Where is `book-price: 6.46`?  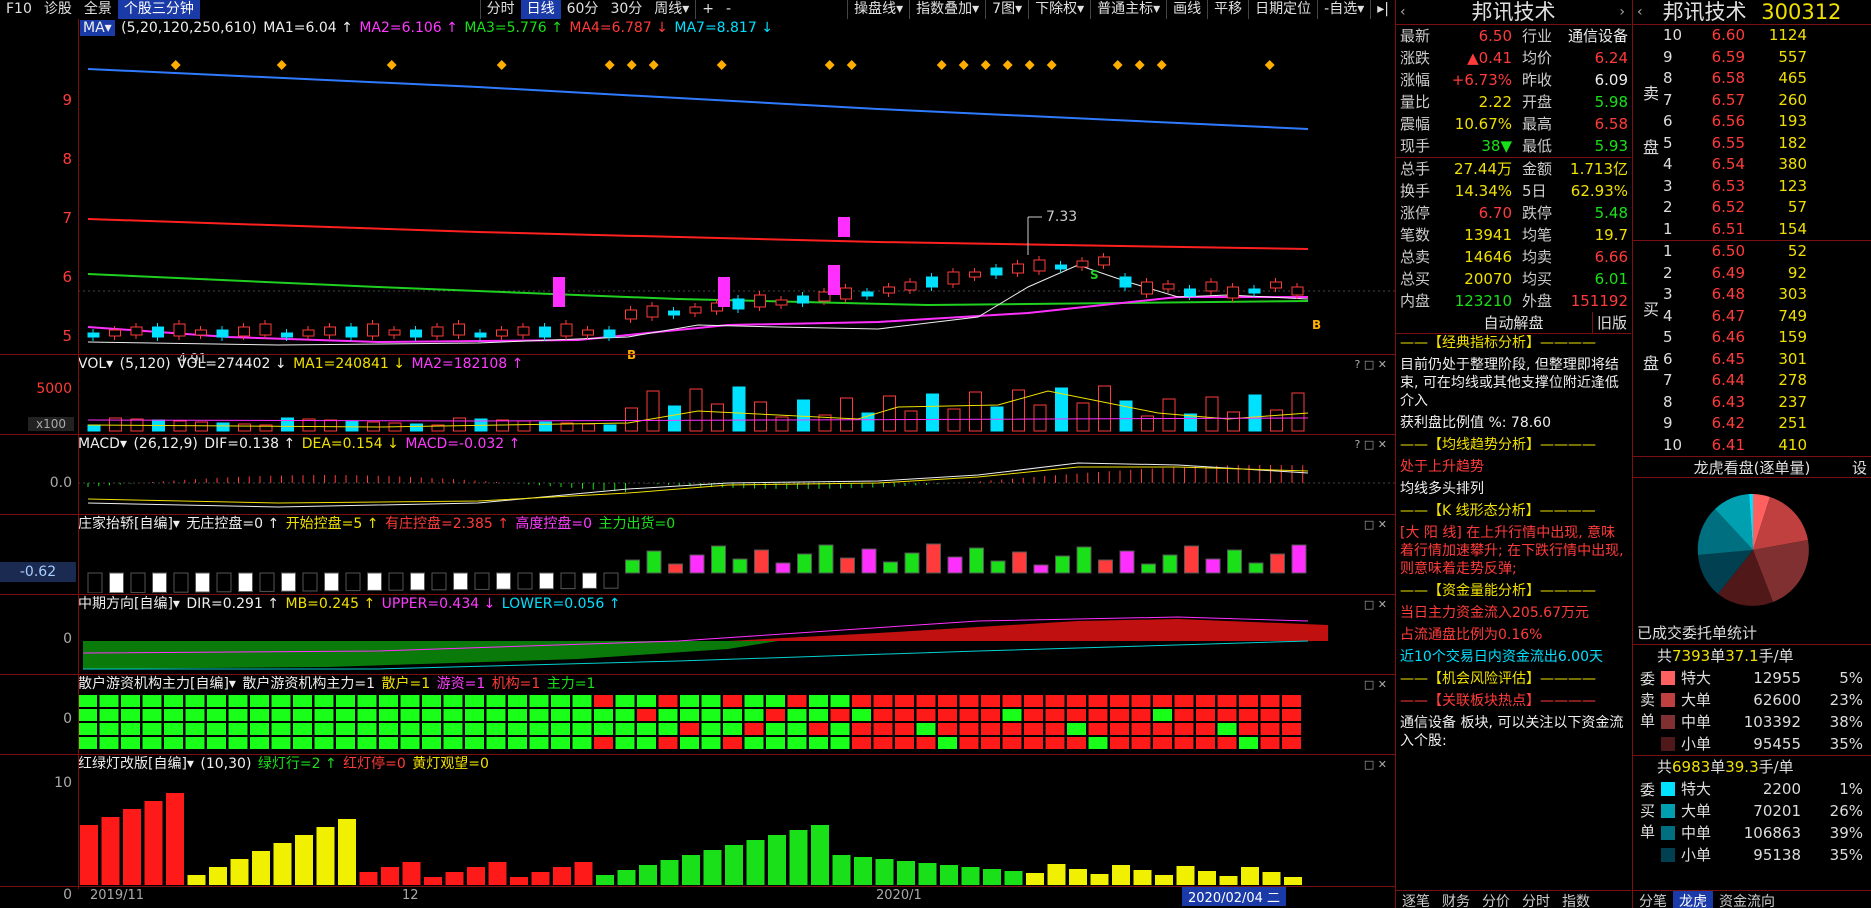 book-price: 6.46 is located at coordinates (1728, 337).